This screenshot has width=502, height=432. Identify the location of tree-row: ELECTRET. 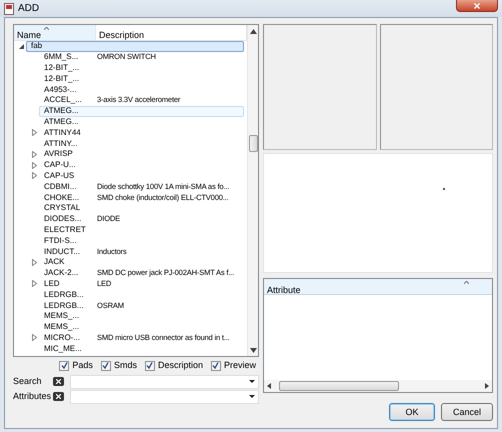
(141, 230).